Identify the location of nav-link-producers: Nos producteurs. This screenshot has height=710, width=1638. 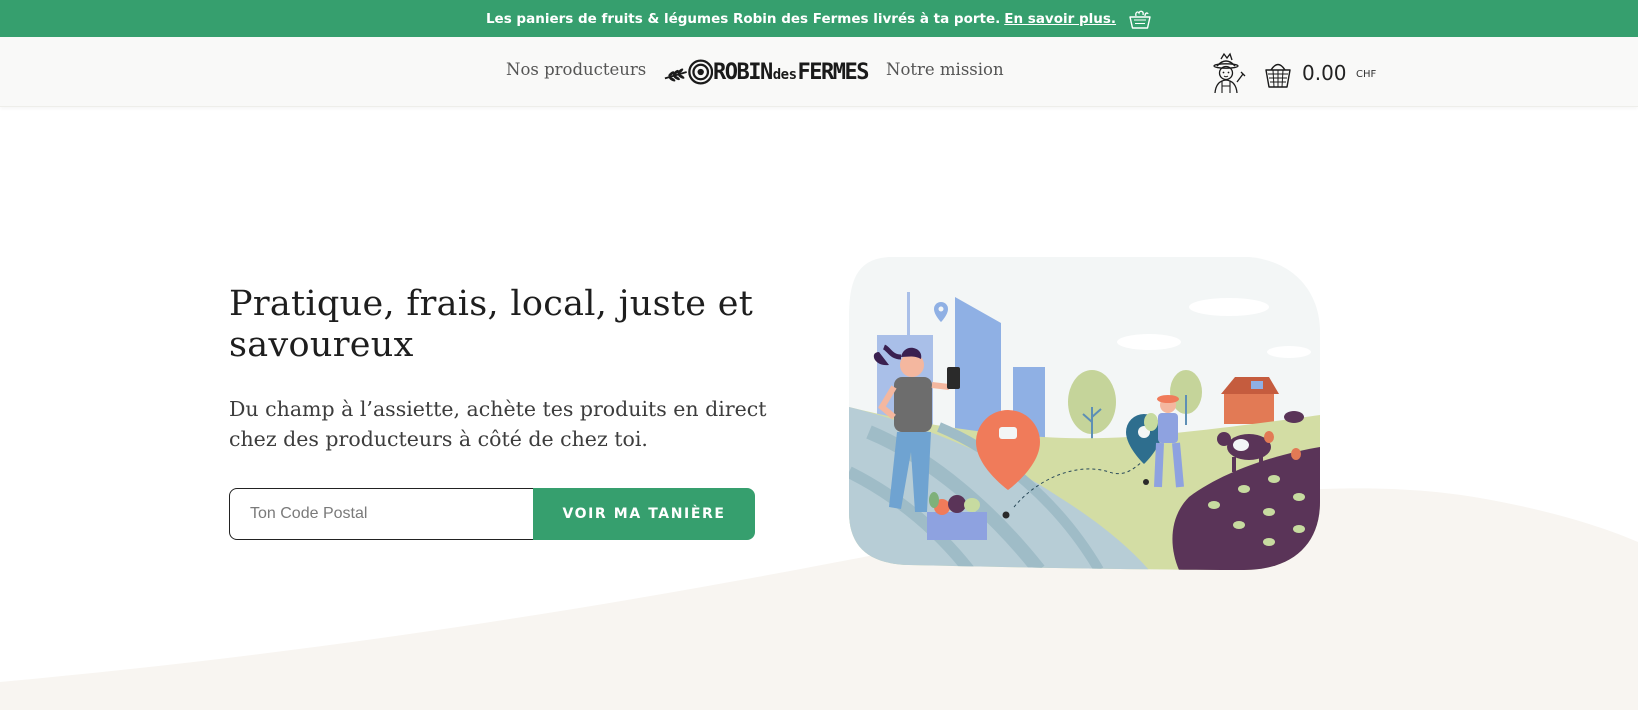
(576, 69).